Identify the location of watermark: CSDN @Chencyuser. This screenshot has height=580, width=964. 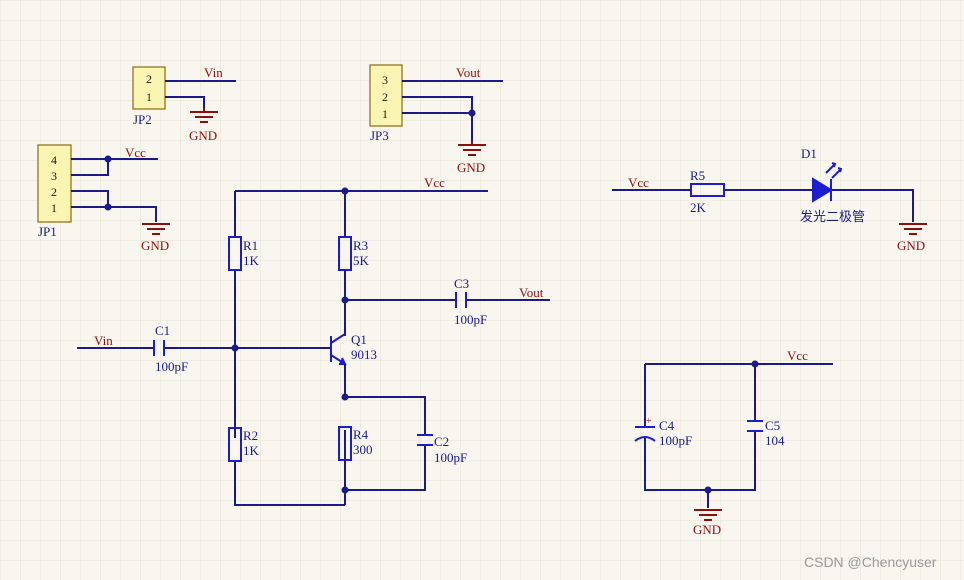
(870, 562).